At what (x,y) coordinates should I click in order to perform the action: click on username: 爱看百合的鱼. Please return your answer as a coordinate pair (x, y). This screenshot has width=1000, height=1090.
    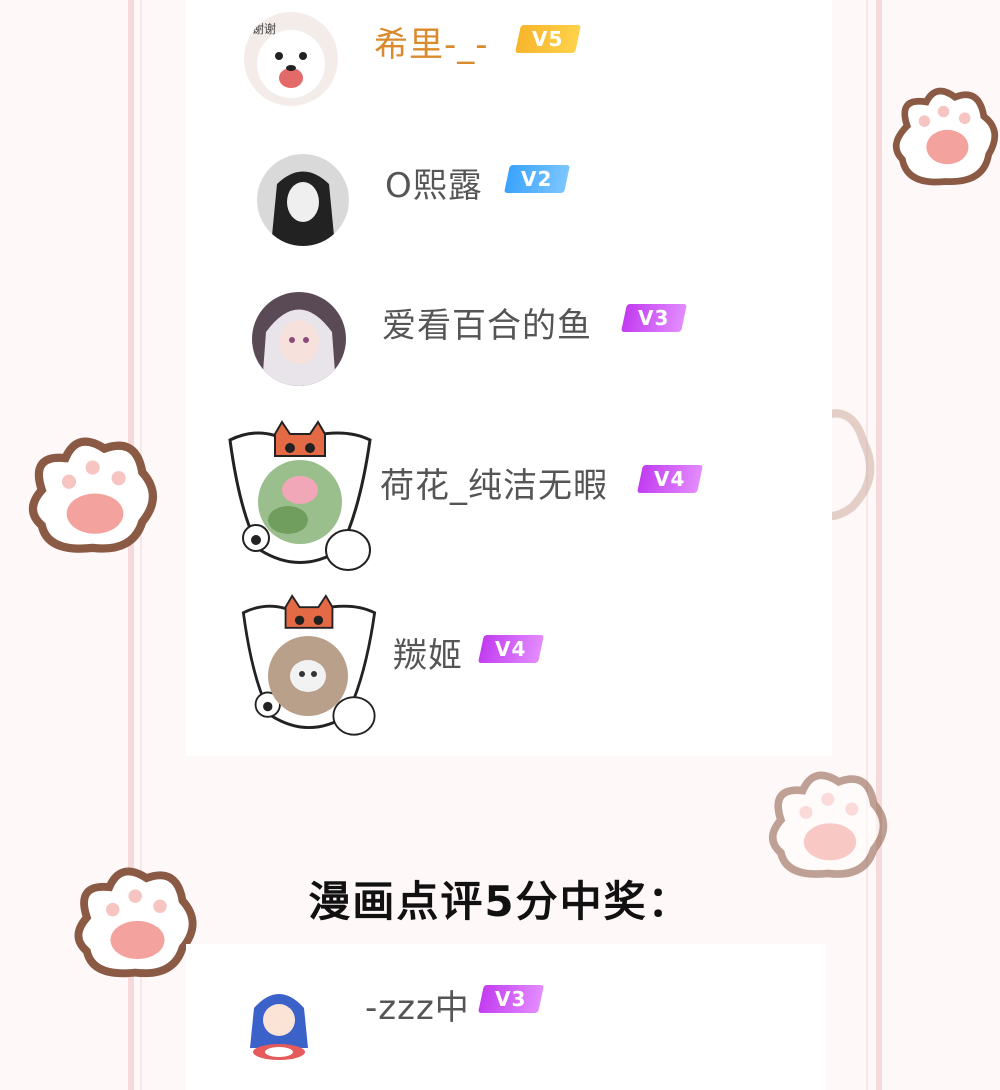
    Looking at the image, I should click on (487, 322).